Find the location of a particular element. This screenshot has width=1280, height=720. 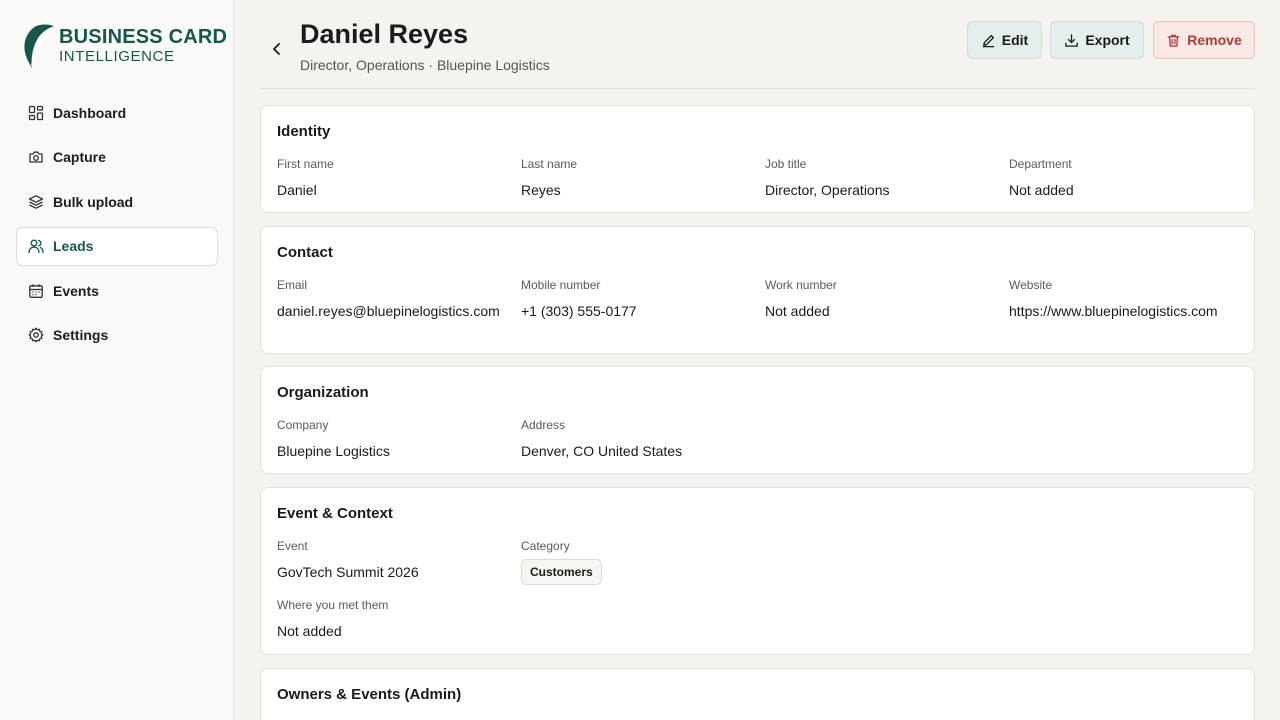

mobile-number-field: Mobile number +1 (303) 555-0177 is located at coordinates (633, 299).